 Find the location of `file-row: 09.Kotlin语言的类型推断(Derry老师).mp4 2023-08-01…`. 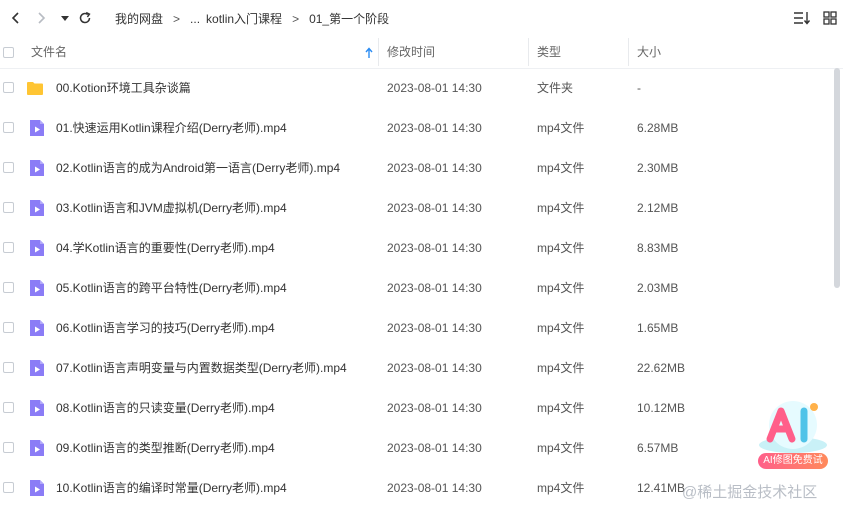

file-row: 09.Kotlin语言的类型推断(Derry老师).mp4 2023-08-01… is located at coordinates (421, 448).